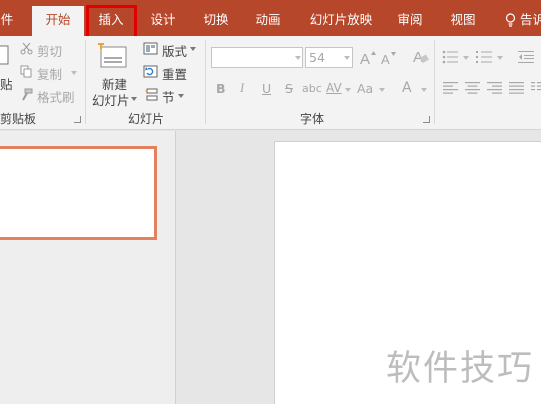 The height and width of the screenshot is (404, 541). Describe the element at coordinates (174, 73) in the screenshot. I see `reset-button: 重置` at that location.